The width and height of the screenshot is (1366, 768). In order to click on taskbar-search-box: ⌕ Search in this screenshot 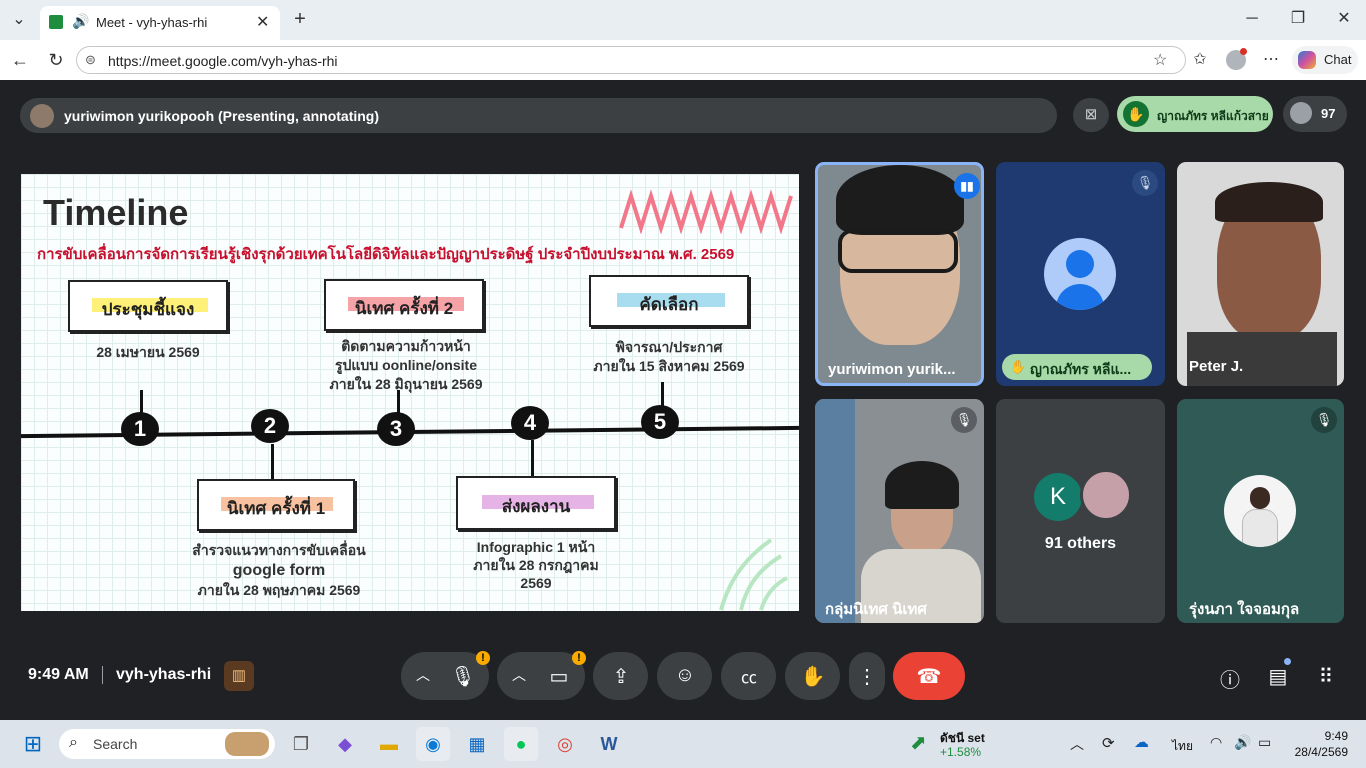, I will do `click(167, 744)`.